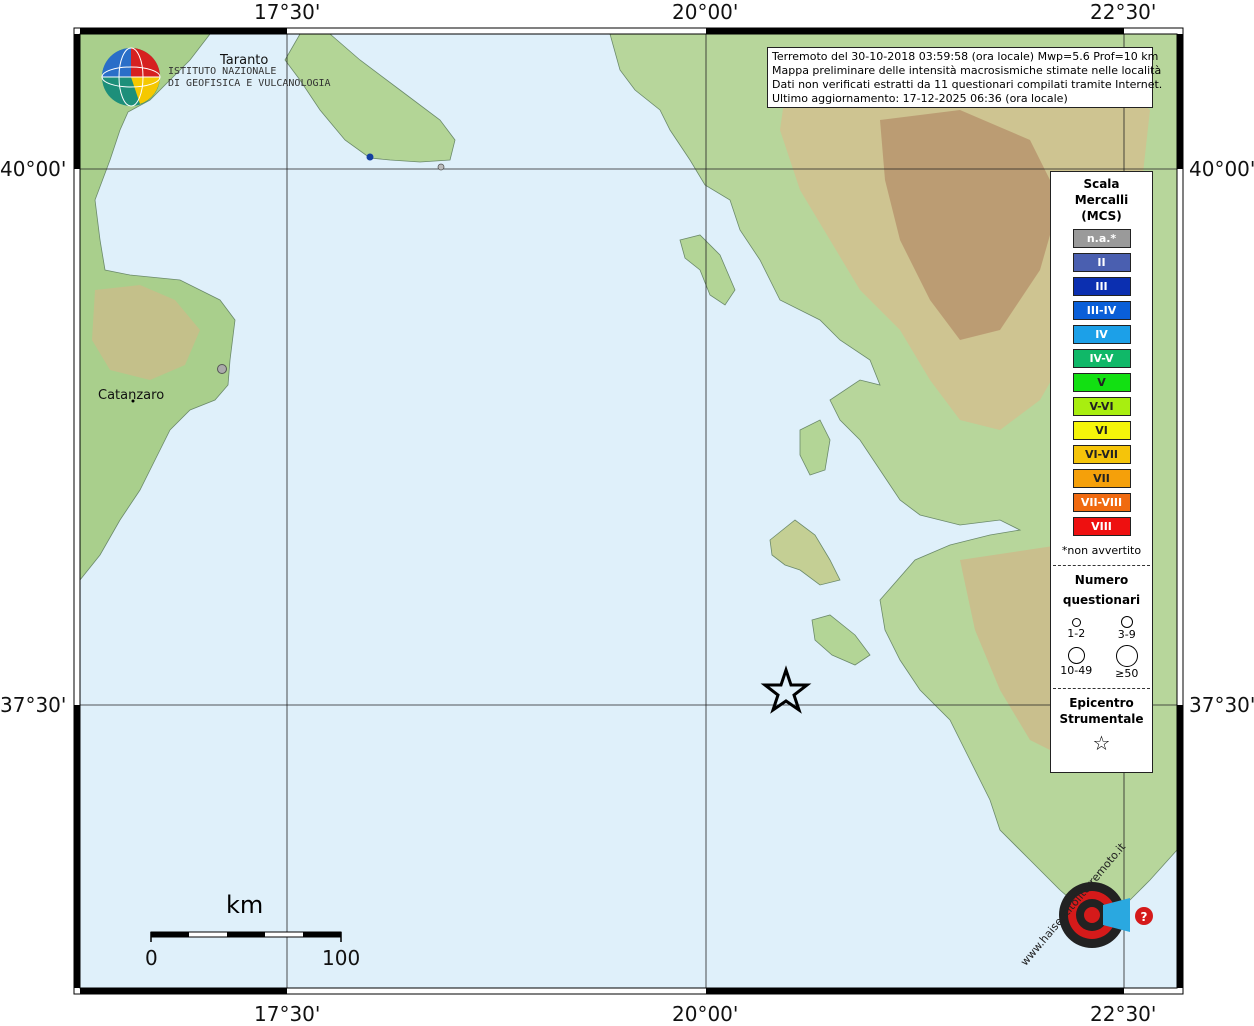  Describe the element at coordinates (1101, 719) in the screenshot. I see `legend-title-line: Strumentale` at that location.